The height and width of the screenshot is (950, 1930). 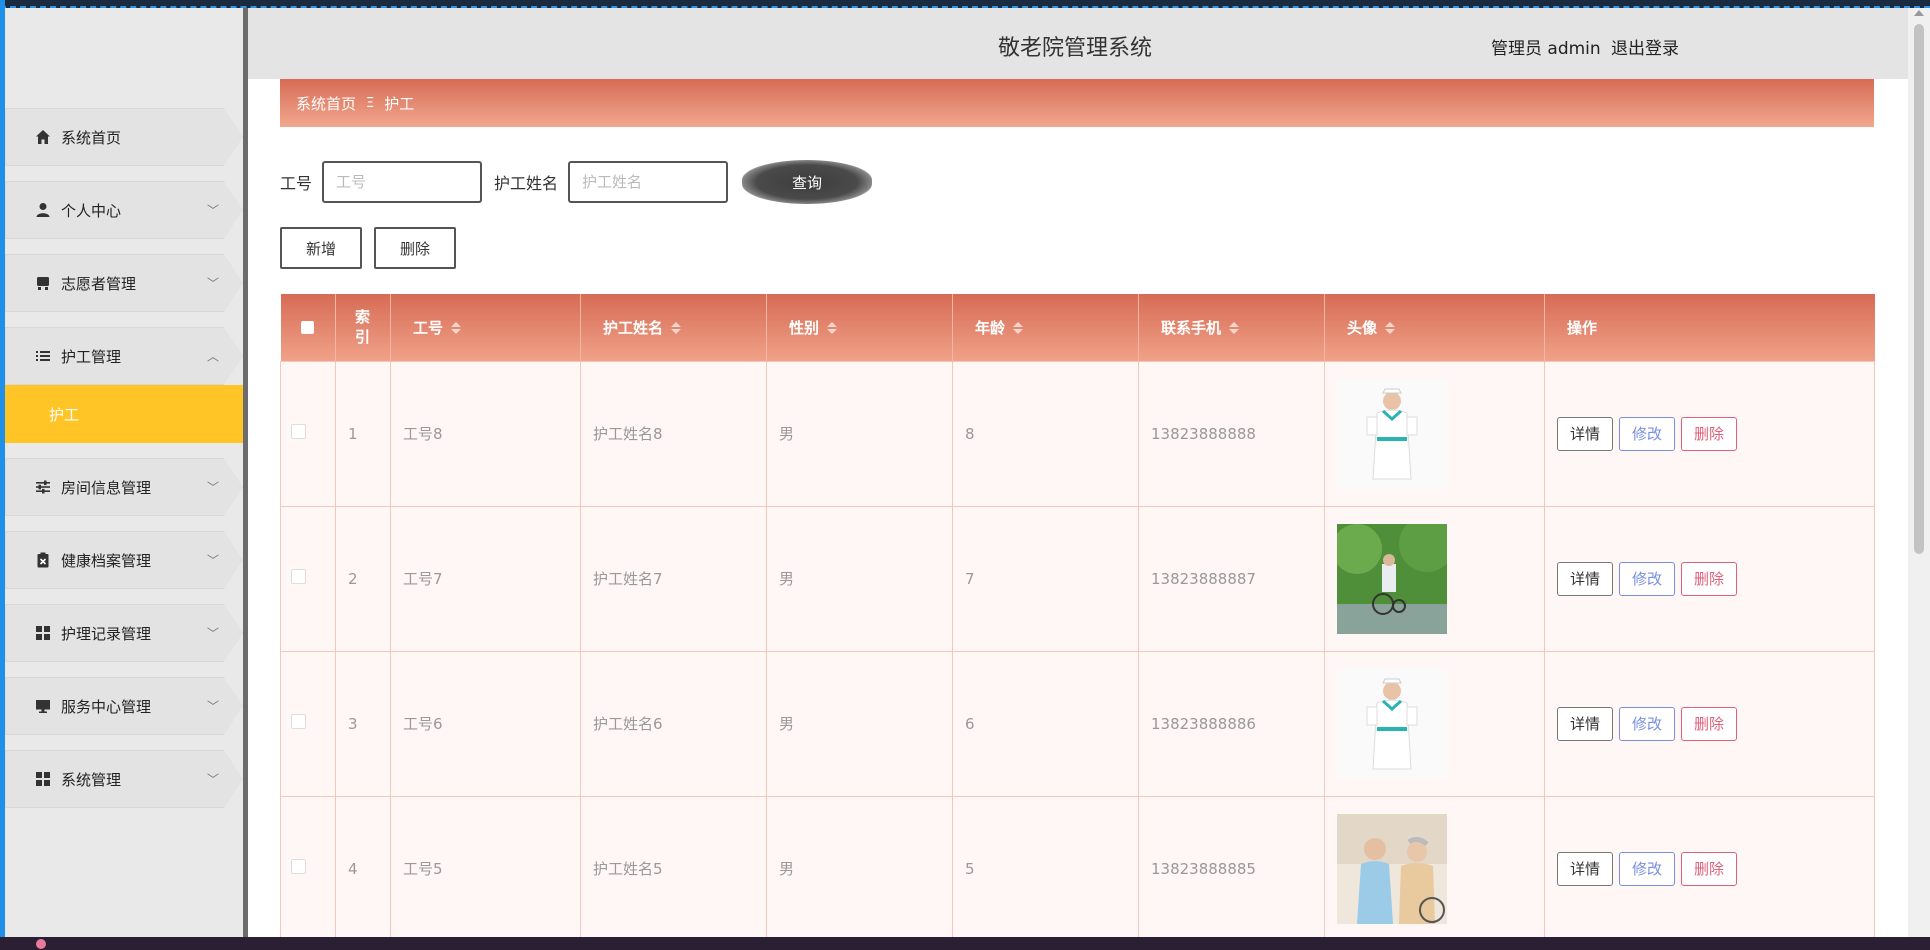 I want to click on user-icon, so click(x=43, y=210).